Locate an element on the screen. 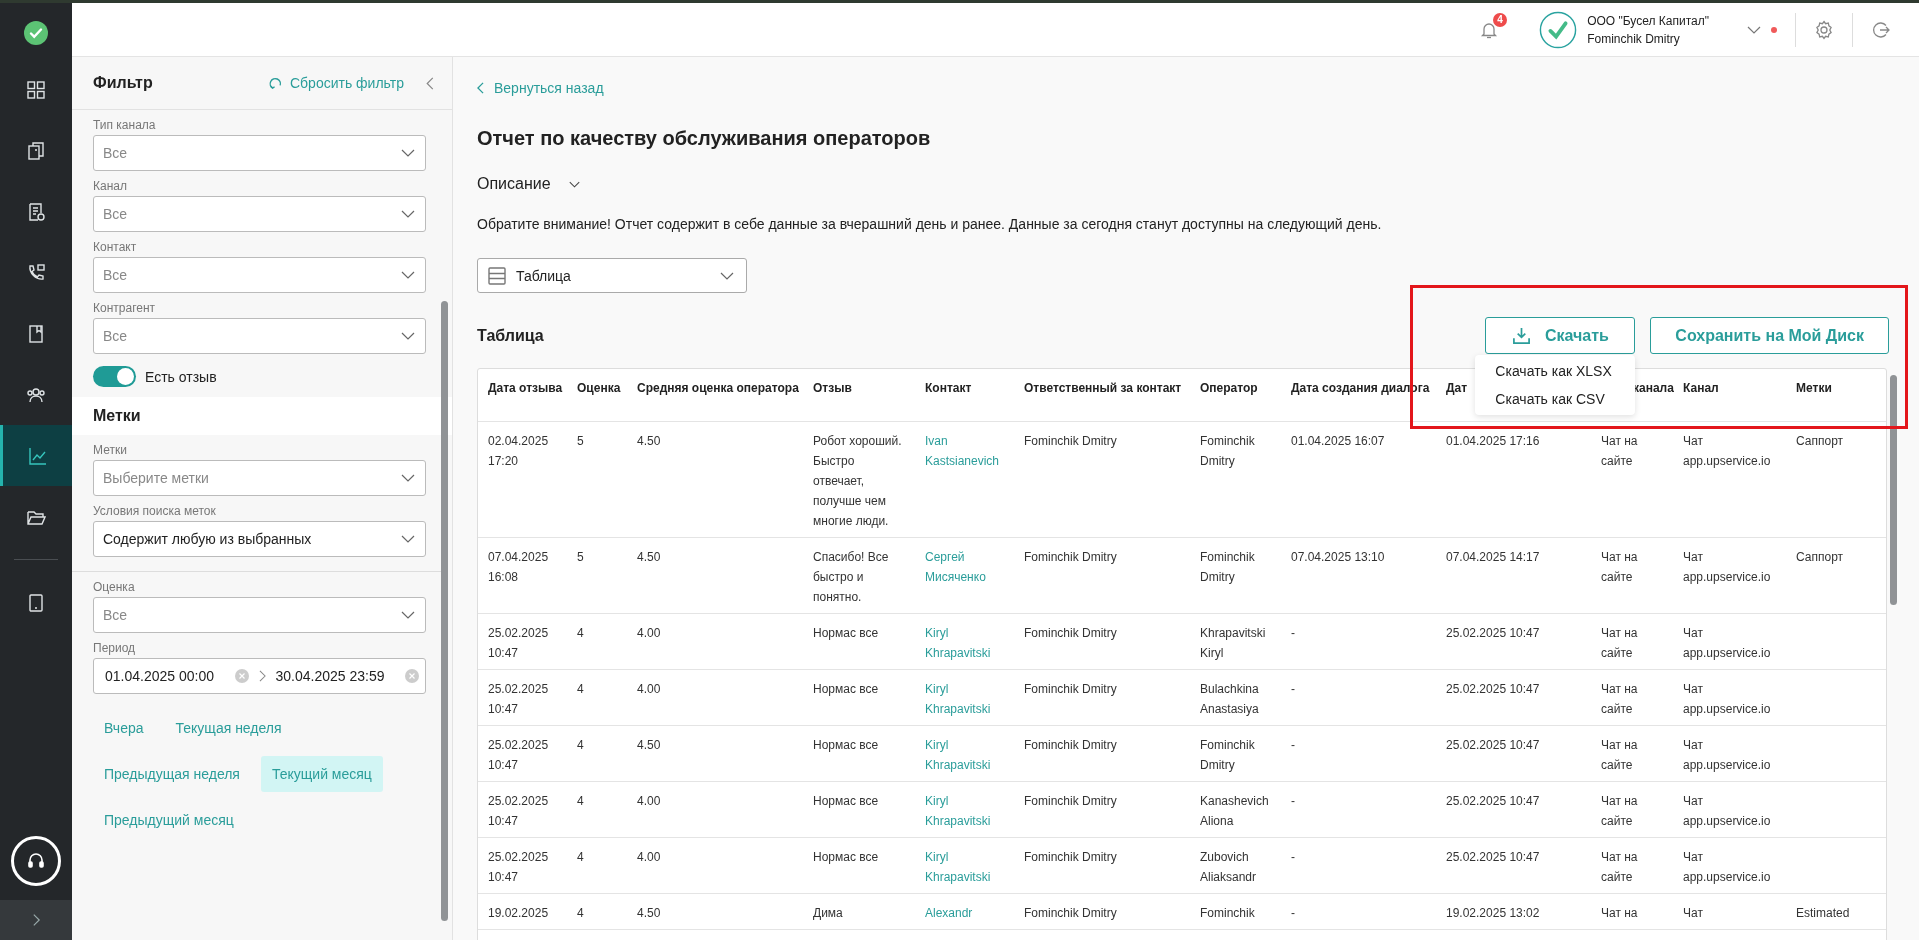  field-label: Оценка is located at coordinates (114, 587).